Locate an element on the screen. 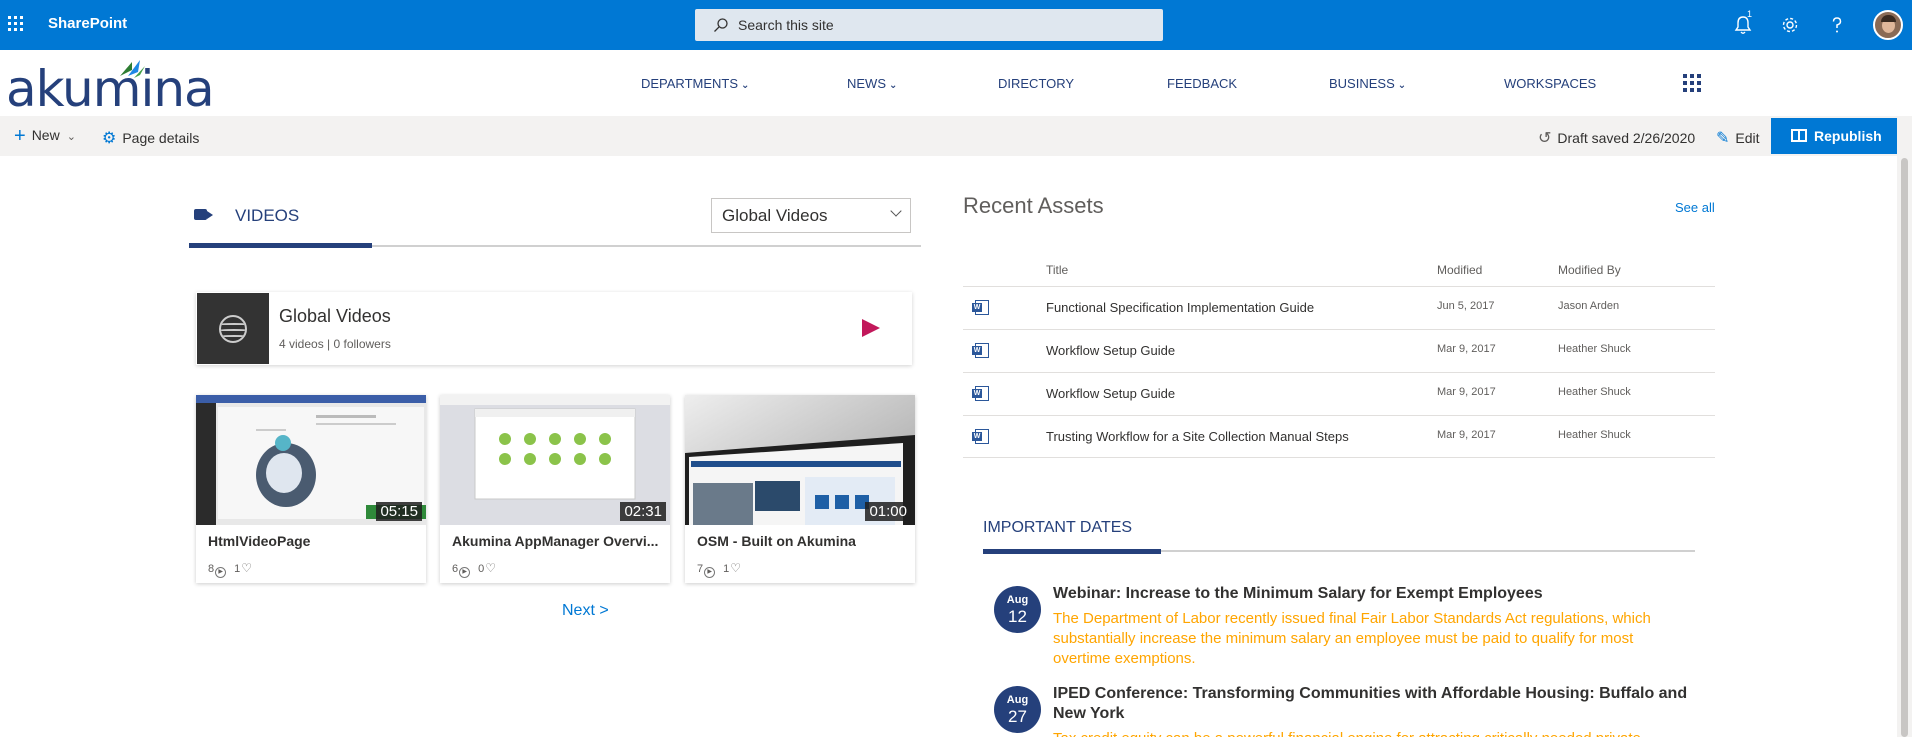 The width and height of the screenshot is (1912, 737). draft-status: ↺ Draft saved 2/26/2020 is located at coordinates (1616, 138).